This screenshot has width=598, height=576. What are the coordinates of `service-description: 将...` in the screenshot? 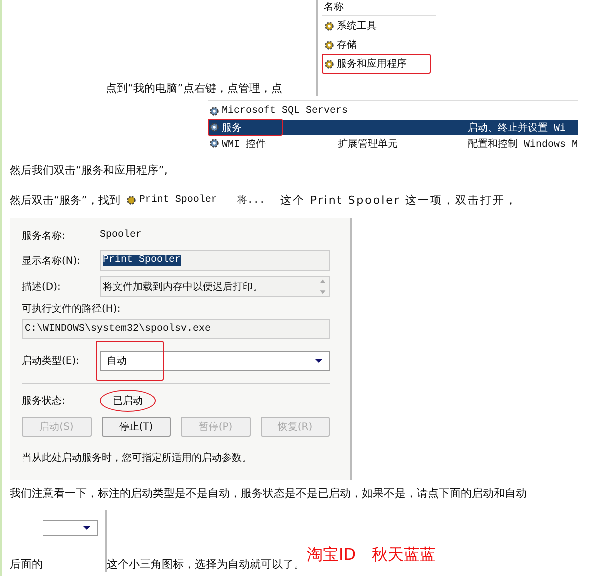 It's located at (251, 200).